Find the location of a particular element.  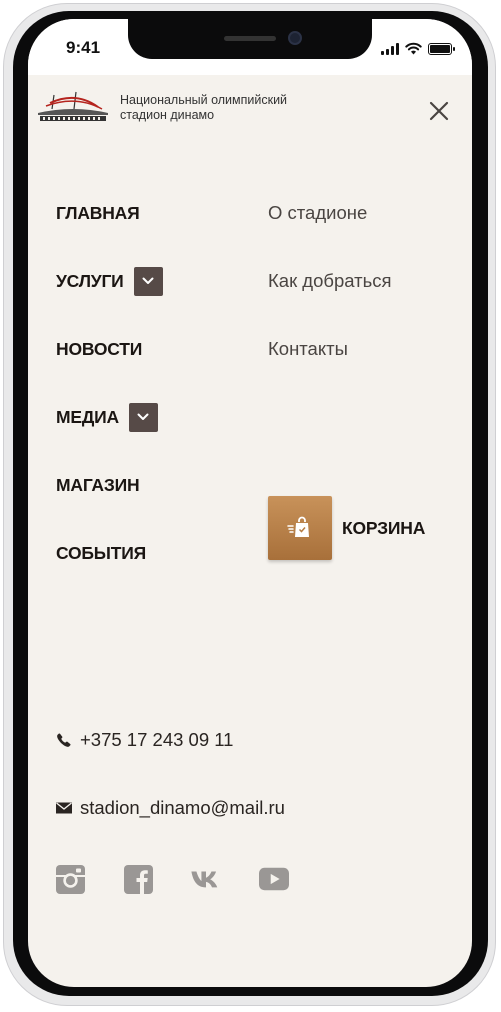

status-icons is located at coordinates (418, 48).